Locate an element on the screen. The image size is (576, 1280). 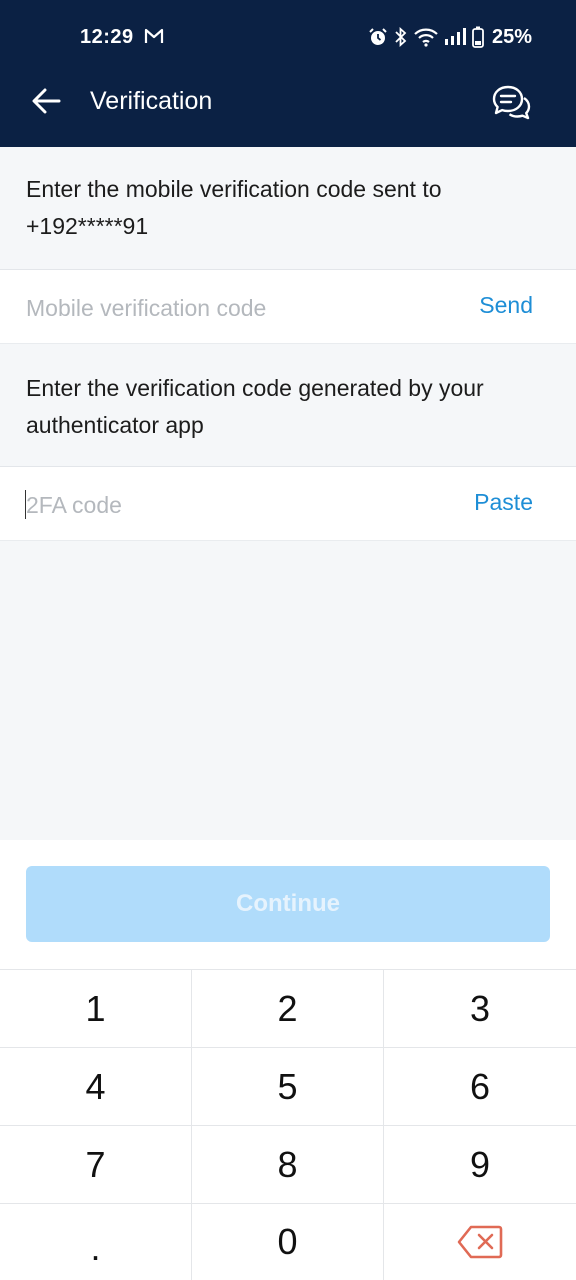
chat-bubbles-icon is located at coordinates (512, 106).